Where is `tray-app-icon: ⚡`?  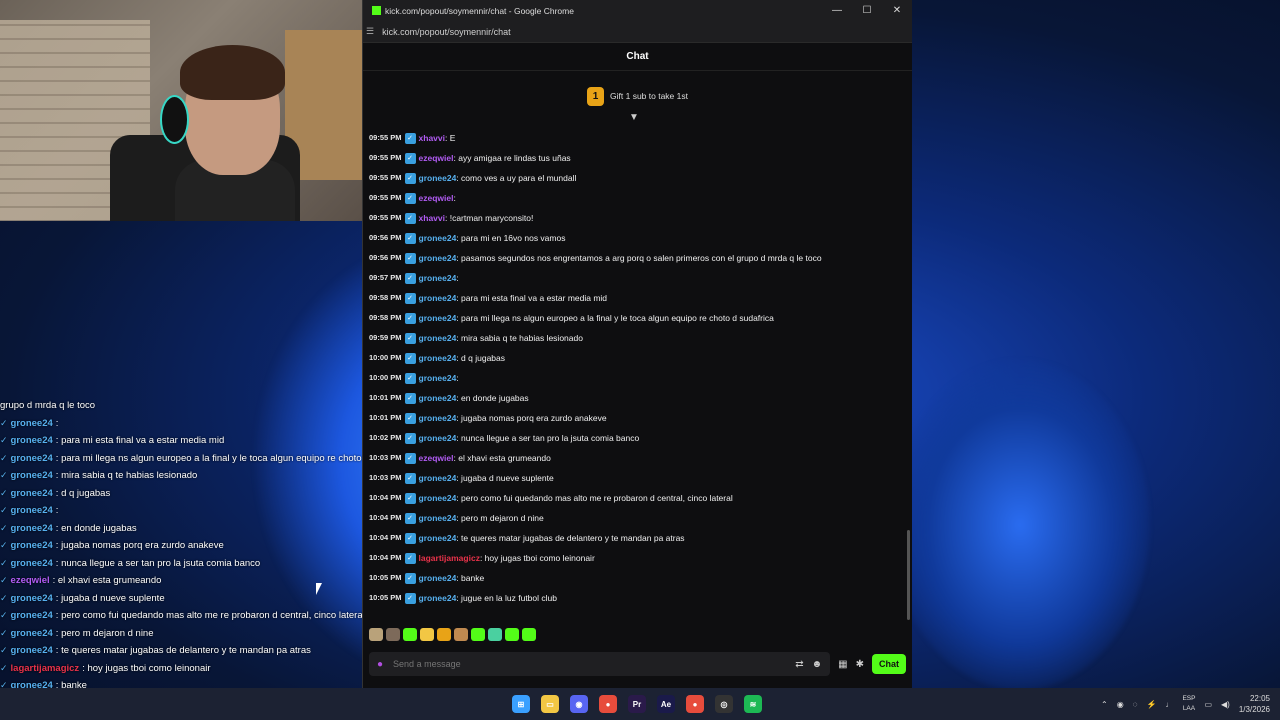
tray-app-icon: ⚡ is located at coordinates (1151, 704).